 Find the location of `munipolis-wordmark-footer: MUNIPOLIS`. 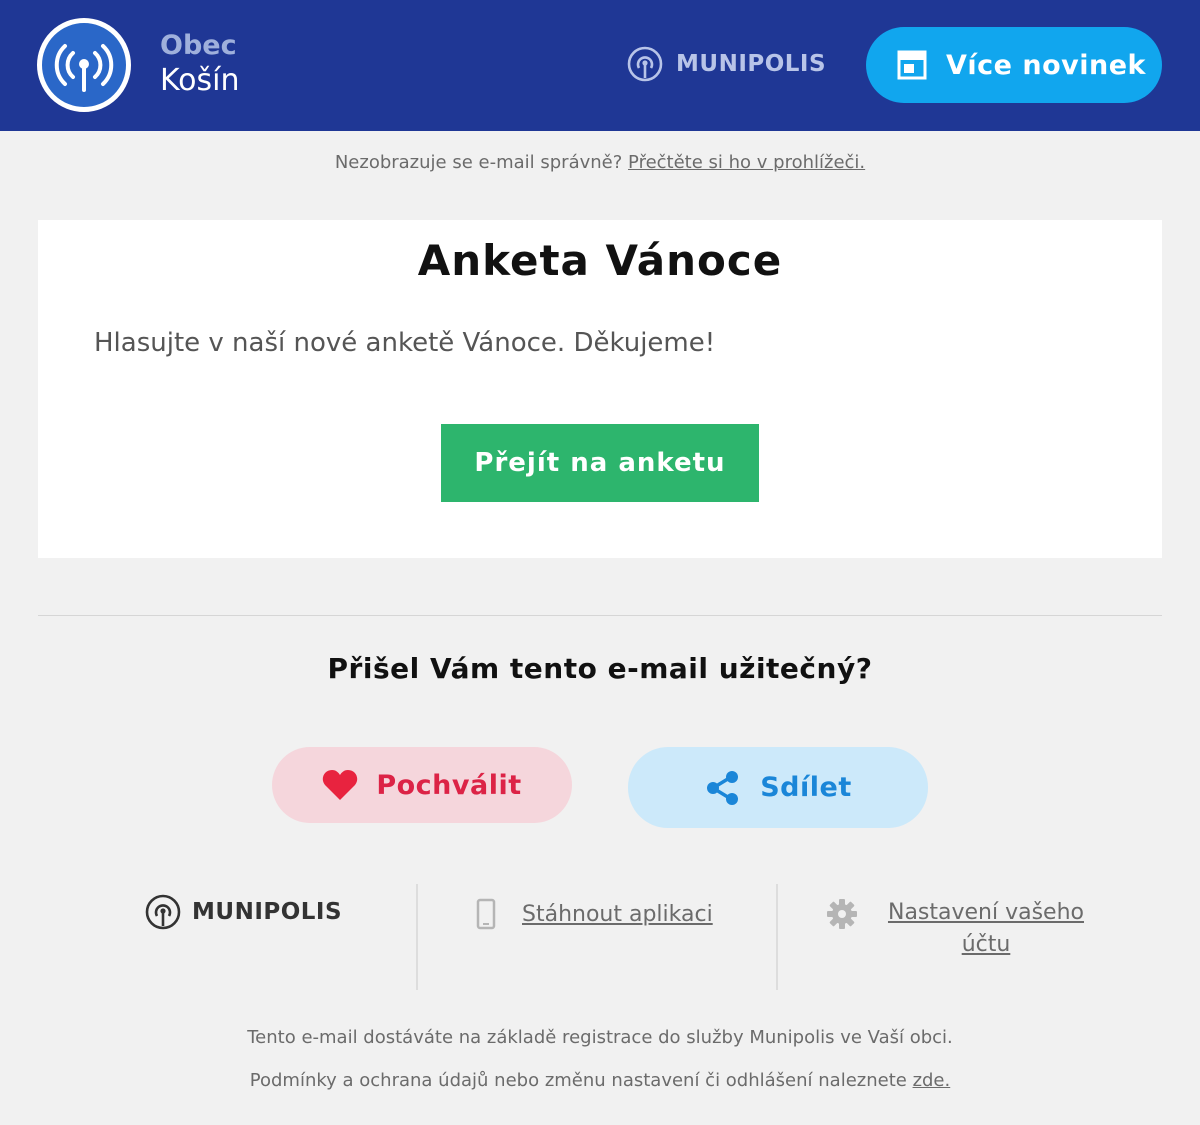

munipolis-wordmark-footer: MUNIPOLIS is located at coordinates (267, 912).